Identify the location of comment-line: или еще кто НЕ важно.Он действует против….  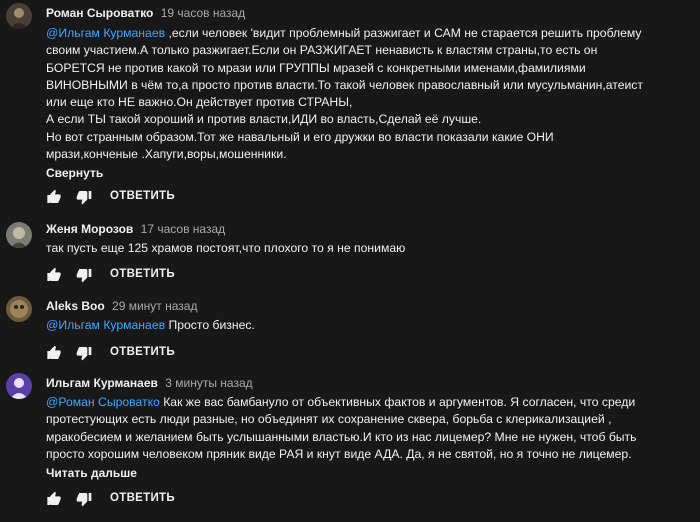
(199, 102).